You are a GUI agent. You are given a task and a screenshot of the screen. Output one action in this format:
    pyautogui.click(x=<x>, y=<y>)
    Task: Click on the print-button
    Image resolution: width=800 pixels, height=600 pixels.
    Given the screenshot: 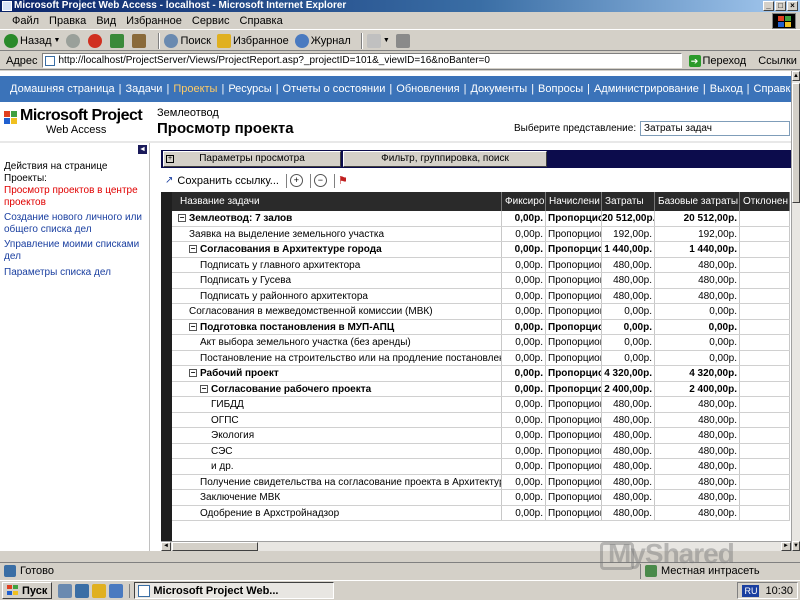 What is the action you would take?
    pyautogui.click(x=403, y=40)
    